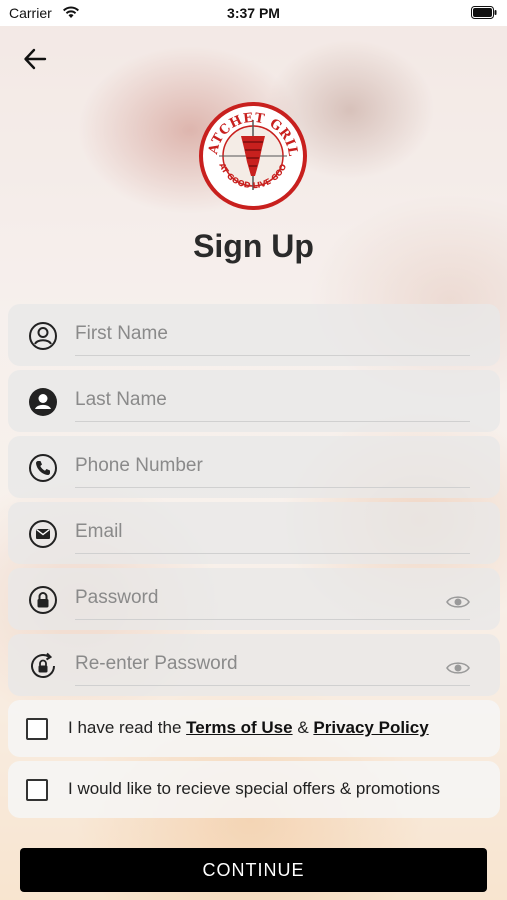 The width and height of the screenshot is (507, 900). Describe the element at coordinates (254, 401) in the screenshot. I see `last-name-field: Last Name` at that location.